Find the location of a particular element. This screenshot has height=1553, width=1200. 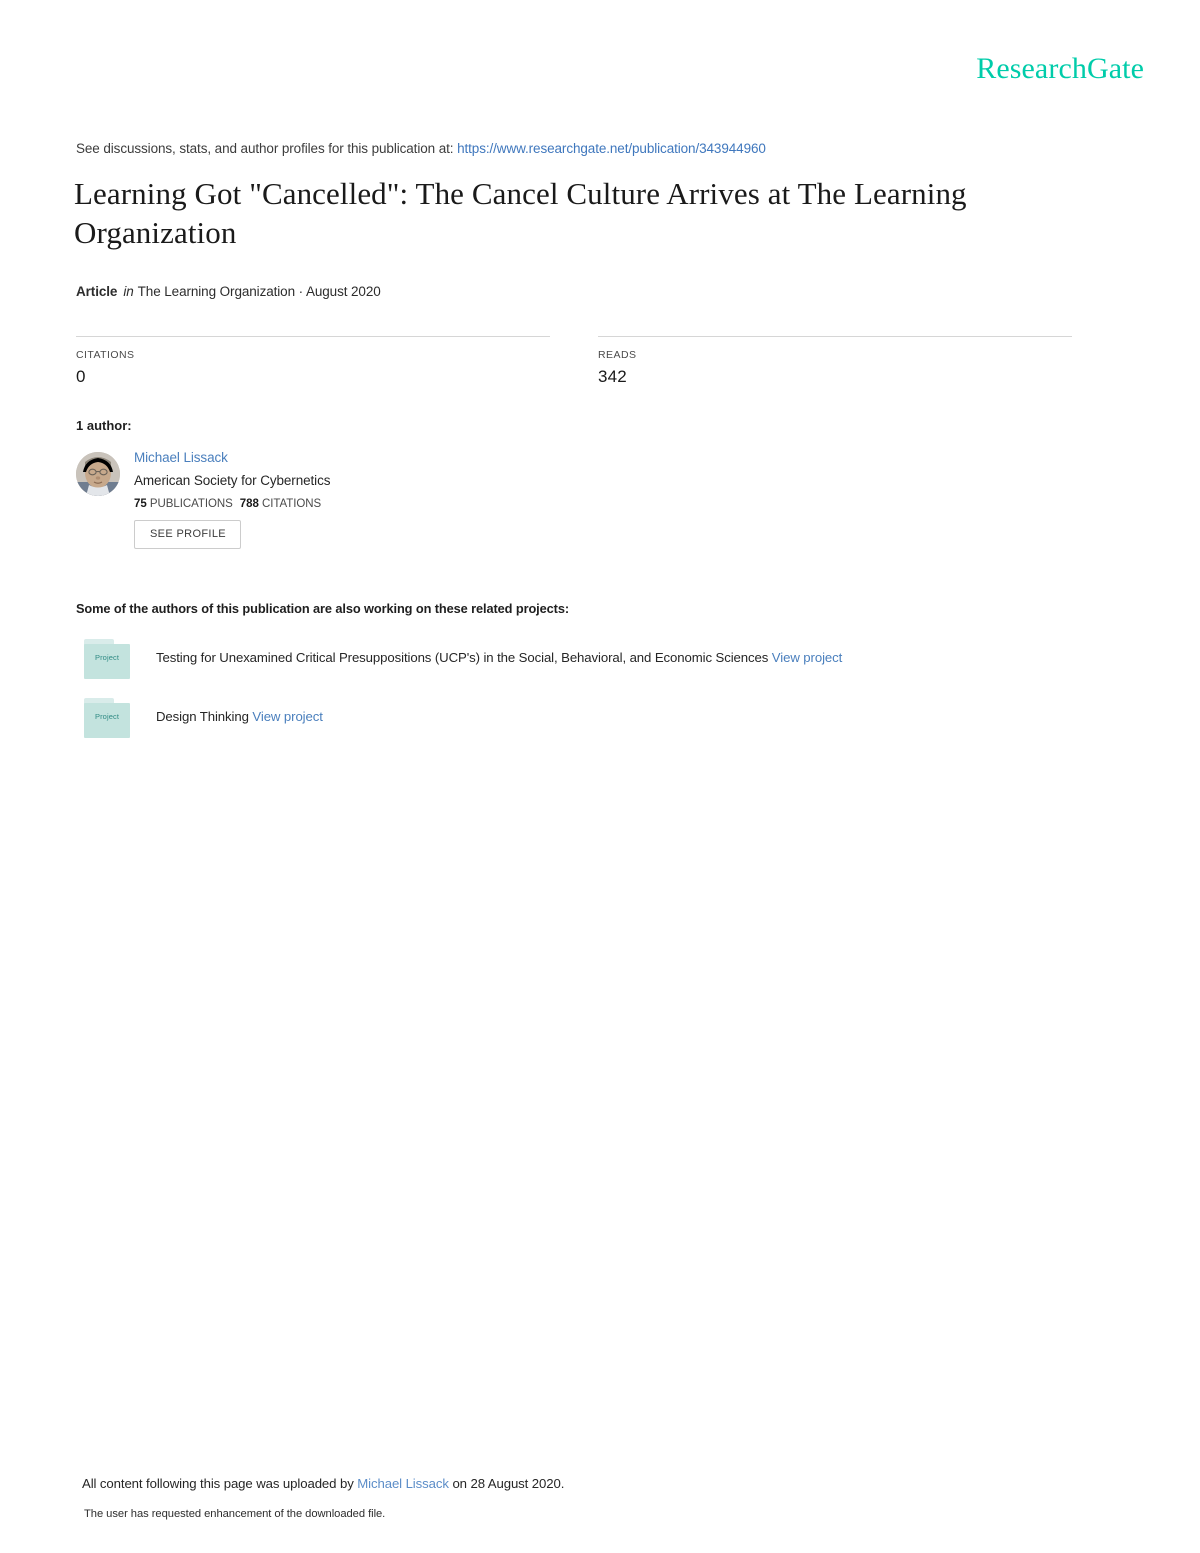

avatar is located at coordinates (98, 474).